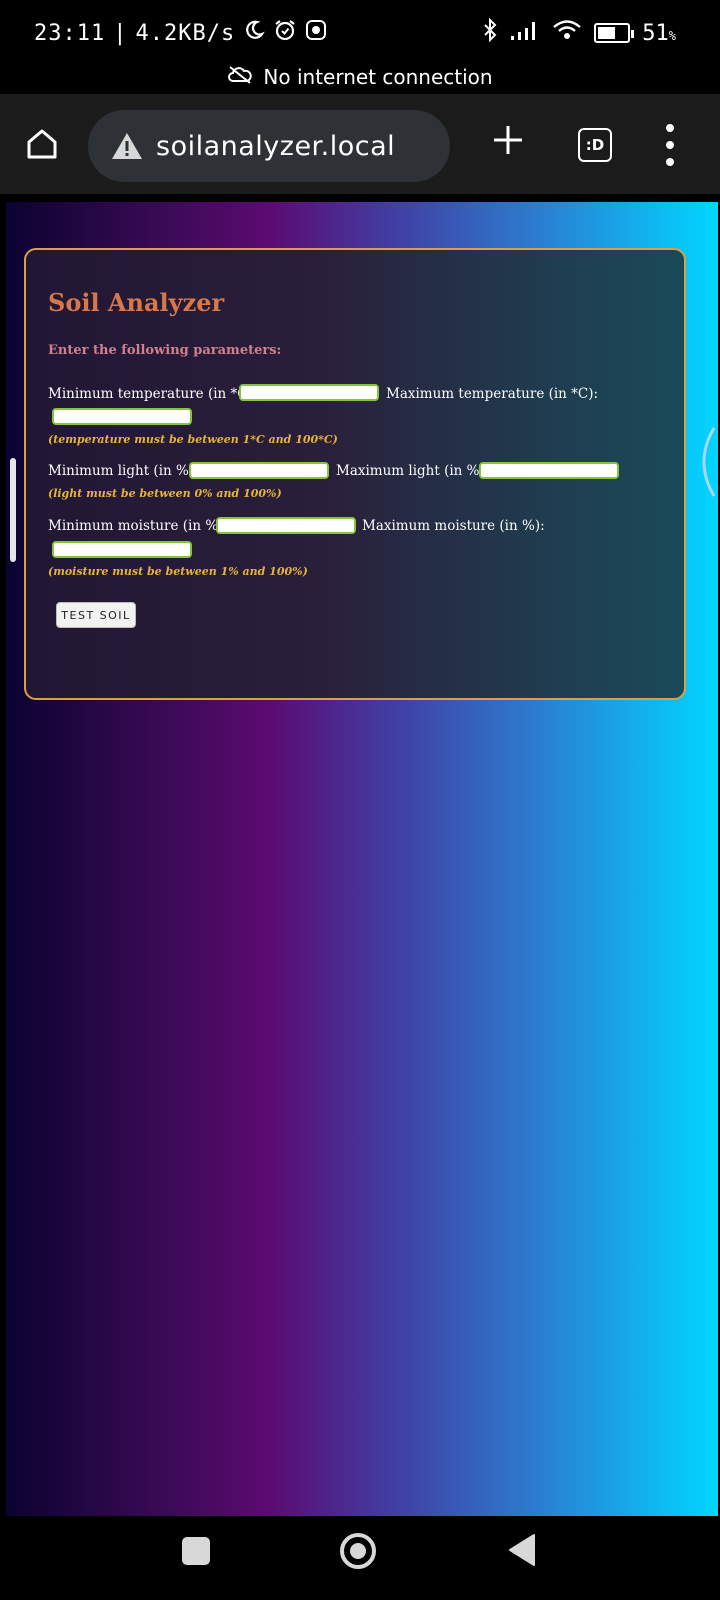 Image resolution: width=720 pixels, height=1600 pixels. I want to click on light-hint: (light must be between 0% and 100%), so click(165, 493).